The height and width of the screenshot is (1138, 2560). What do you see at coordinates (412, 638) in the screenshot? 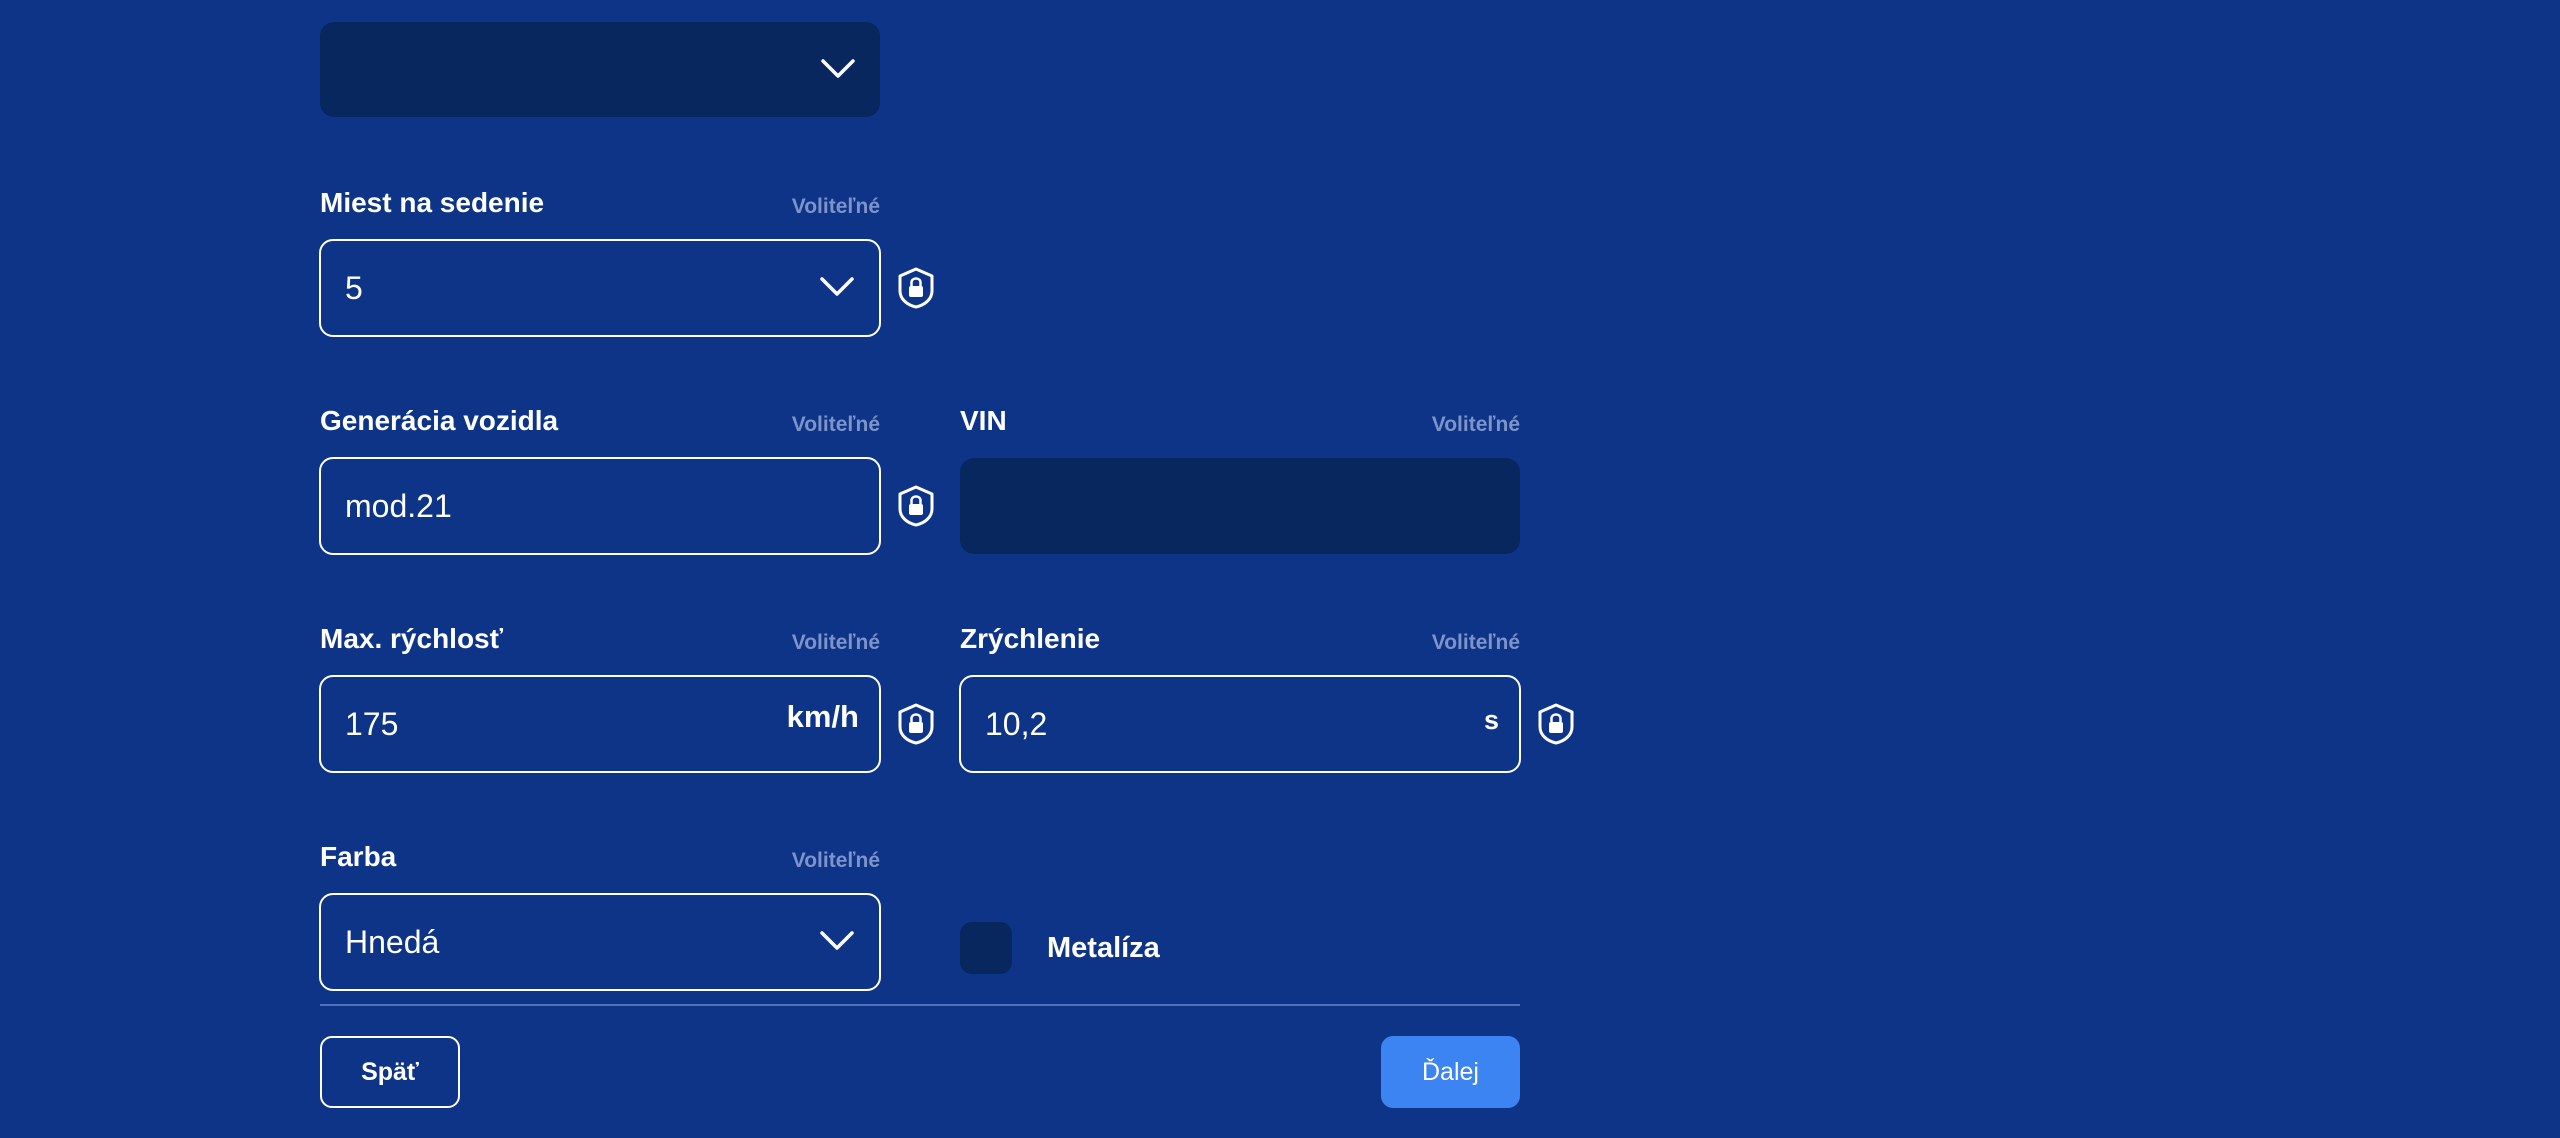
I see `max-speed-label: Max. rýchlosť` at bounding box center [412, 638].